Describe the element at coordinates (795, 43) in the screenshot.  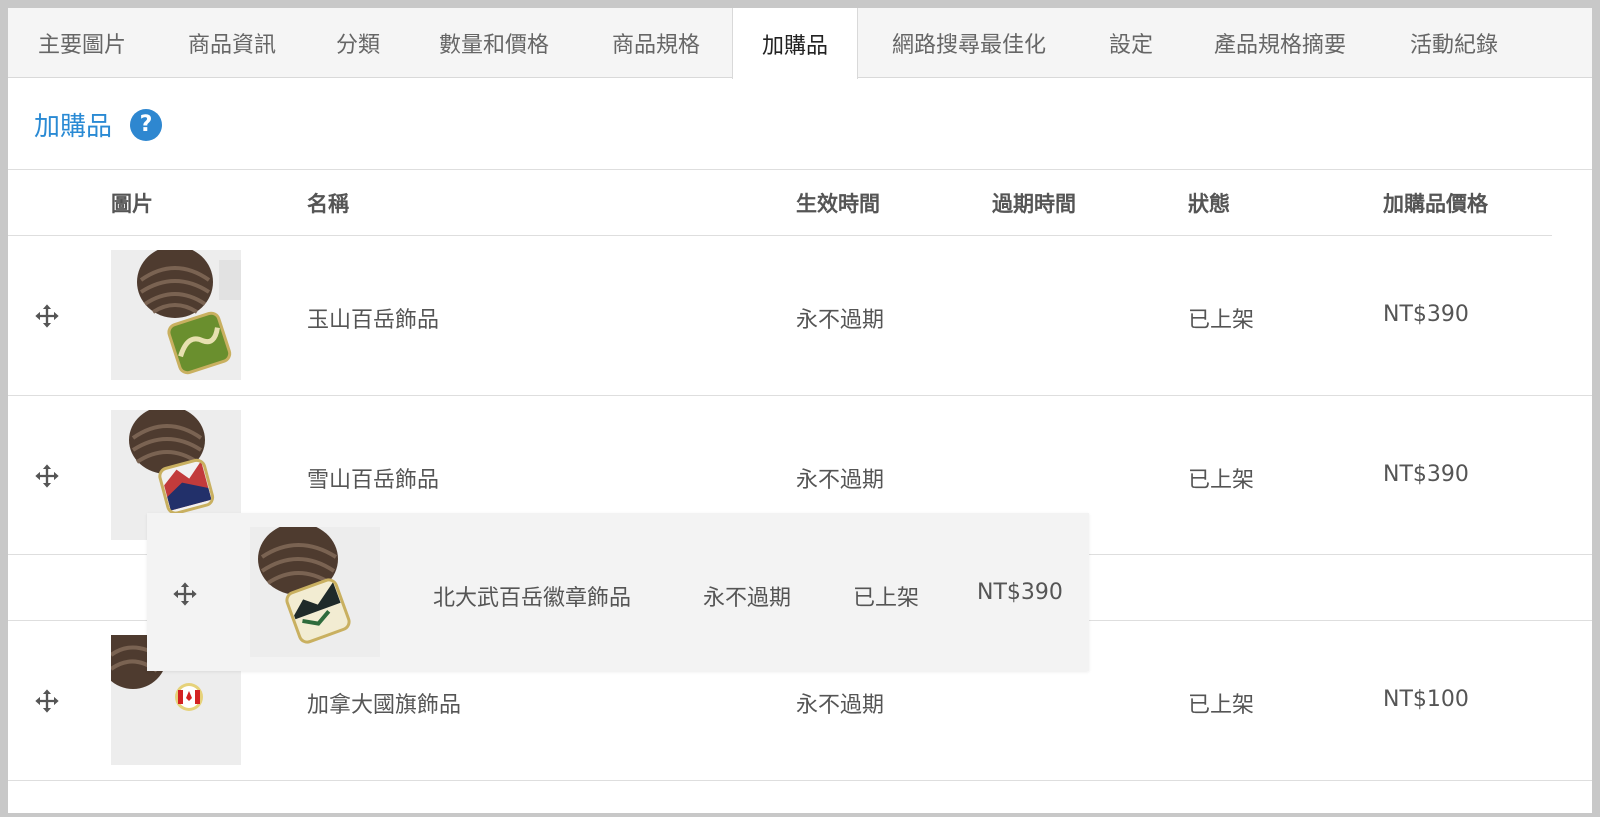
I see `tab-add-on-products: 加購品` at that location.